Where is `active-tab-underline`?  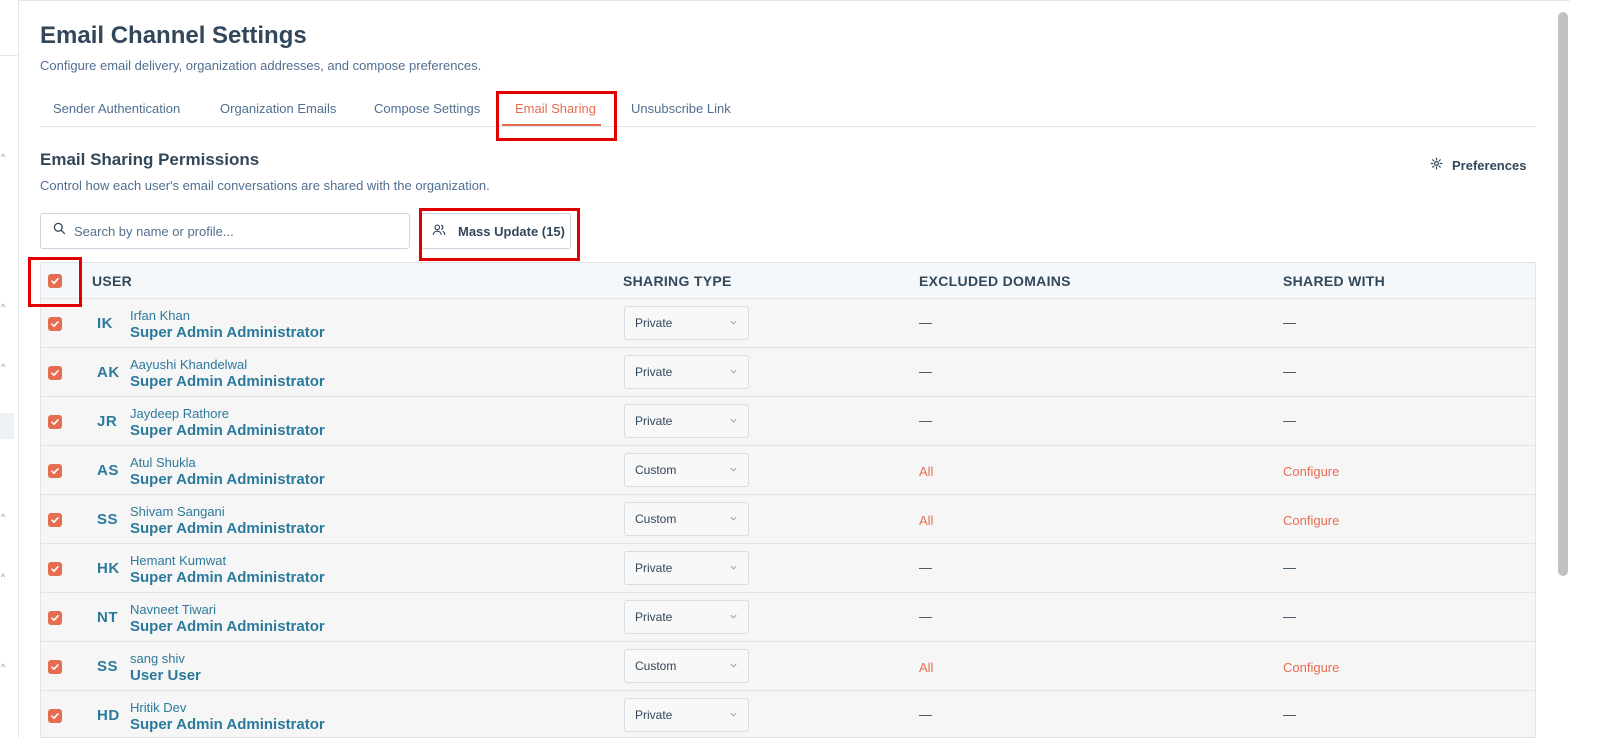 active-tab-underline is located at coordinates (551, 125).